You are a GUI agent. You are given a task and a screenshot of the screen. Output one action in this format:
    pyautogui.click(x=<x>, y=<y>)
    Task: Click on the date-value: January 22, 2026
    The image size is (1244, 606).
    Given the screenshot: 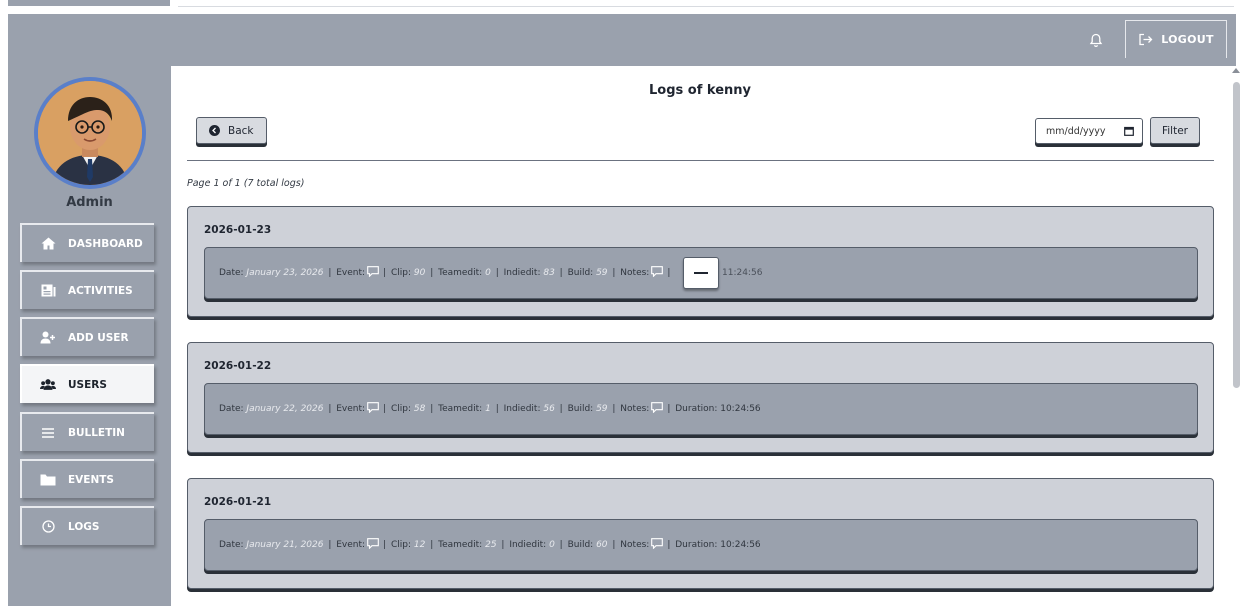 What is the action you would take?
    pyautogui.click(x=285, y=409)
    